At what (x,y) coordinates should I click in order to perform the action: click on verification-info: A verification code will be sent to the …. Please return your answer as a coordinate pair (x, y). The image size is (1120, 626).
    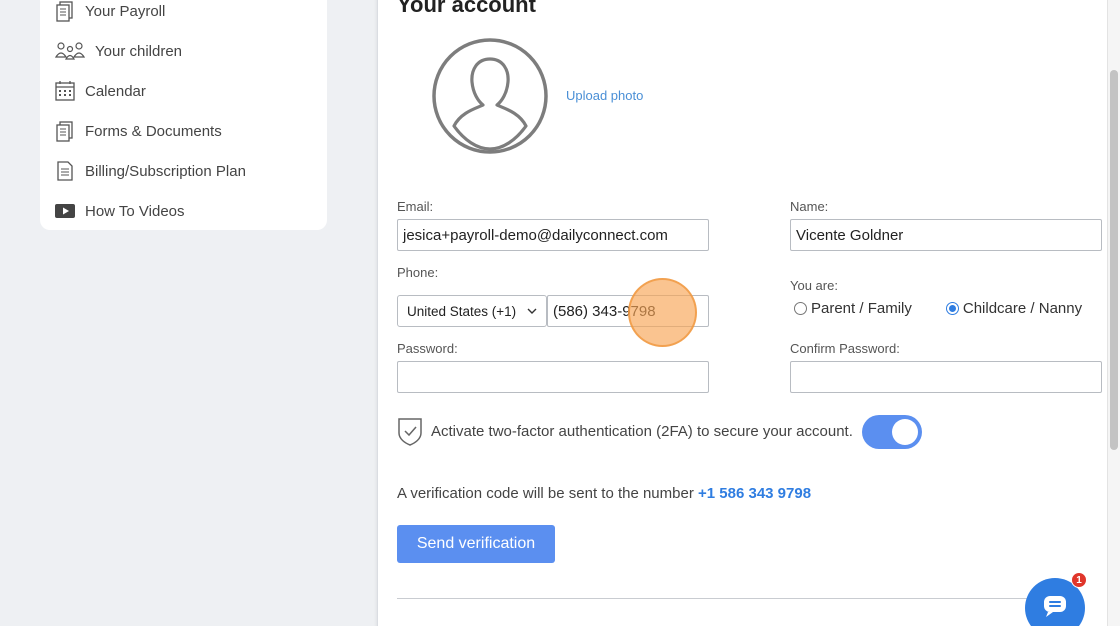
    Looking at the image, I should click on (604, 493).